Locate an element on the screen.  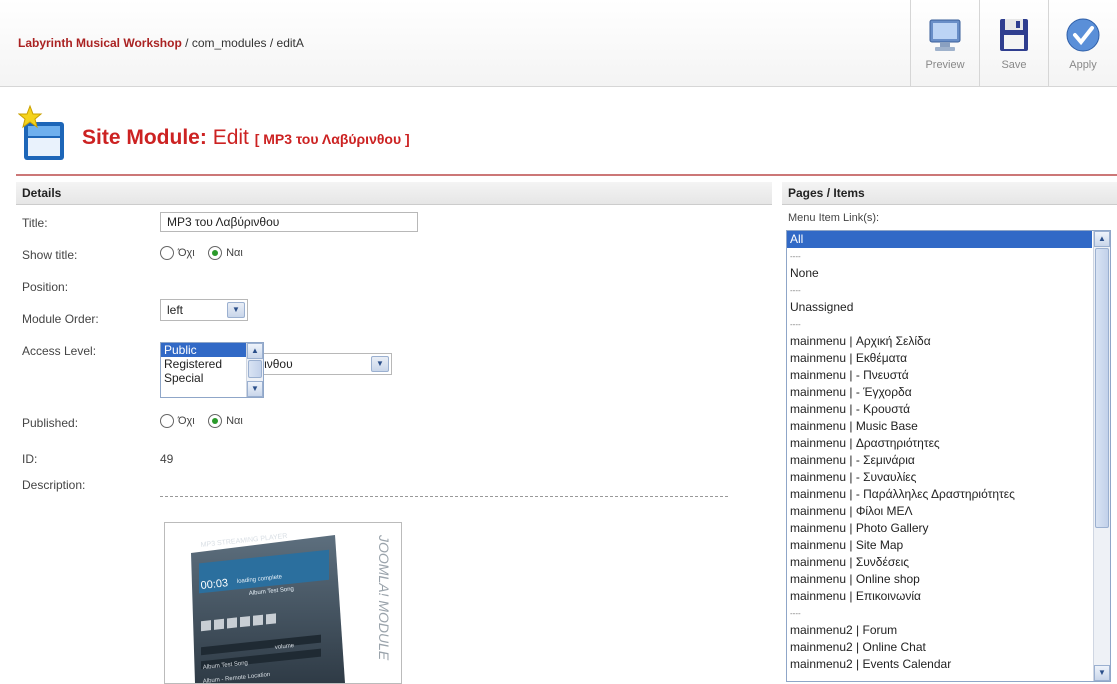
preview-label: Preview is located at coordinates (945, 65).